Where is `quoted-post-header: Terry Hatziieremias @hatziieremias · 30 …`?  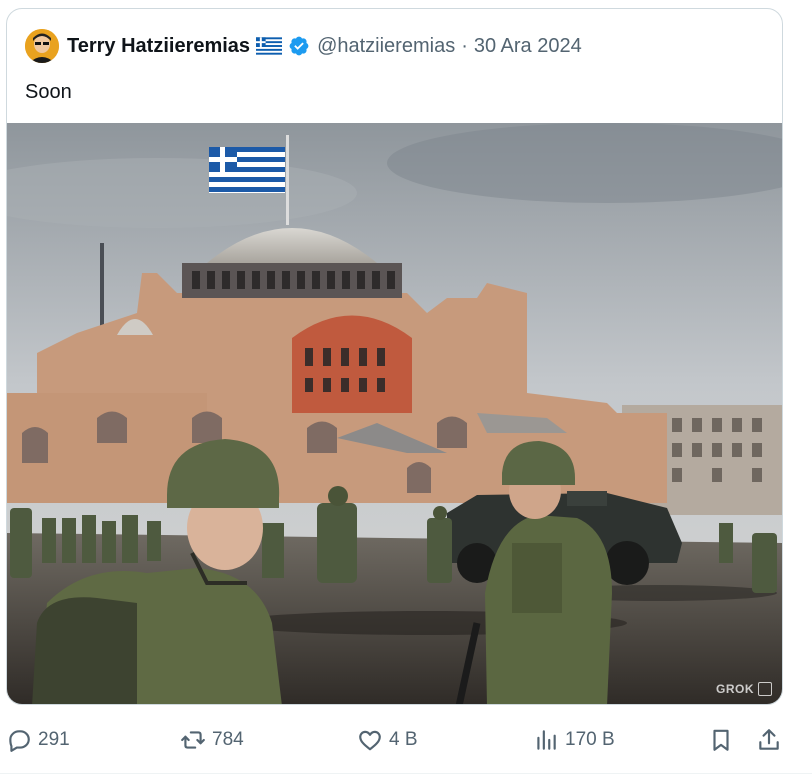 quoted-post-header: Terry Hatziieremias @hatziieremias · 30 … is located at coordinates (303, 46).